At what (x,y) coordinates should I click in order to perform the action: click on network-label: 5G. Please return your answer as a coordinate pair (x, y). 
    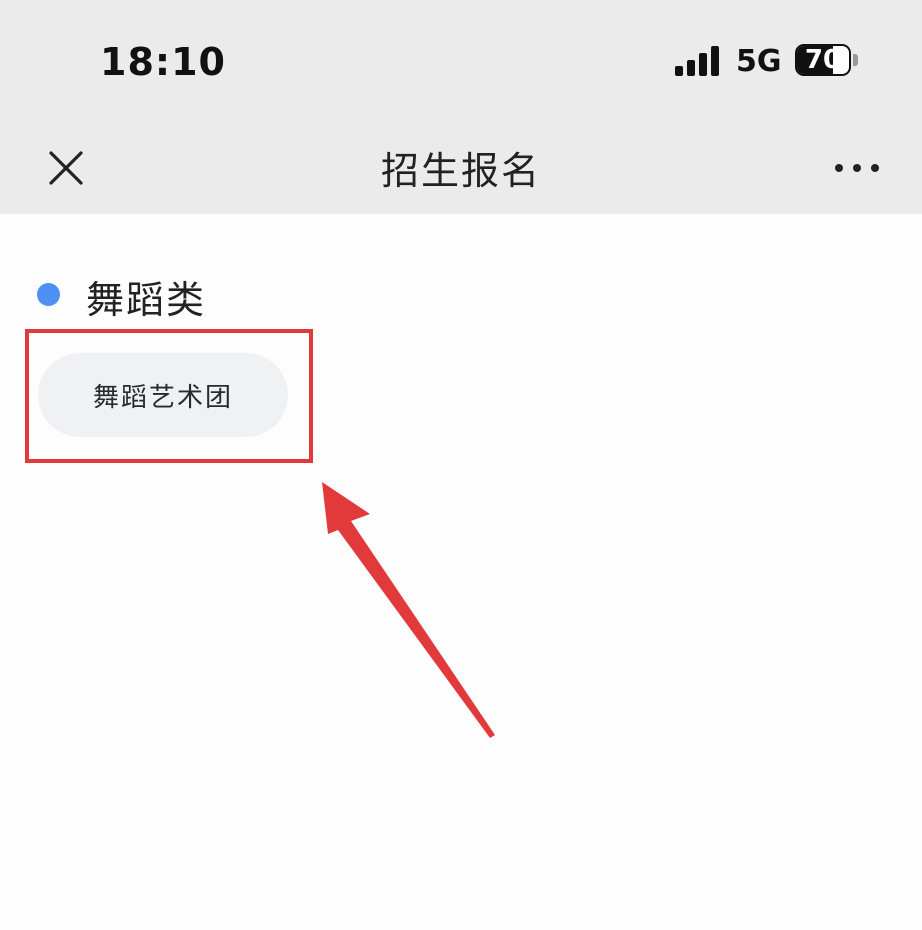
    Looking at the image, I should click on (759, 61).